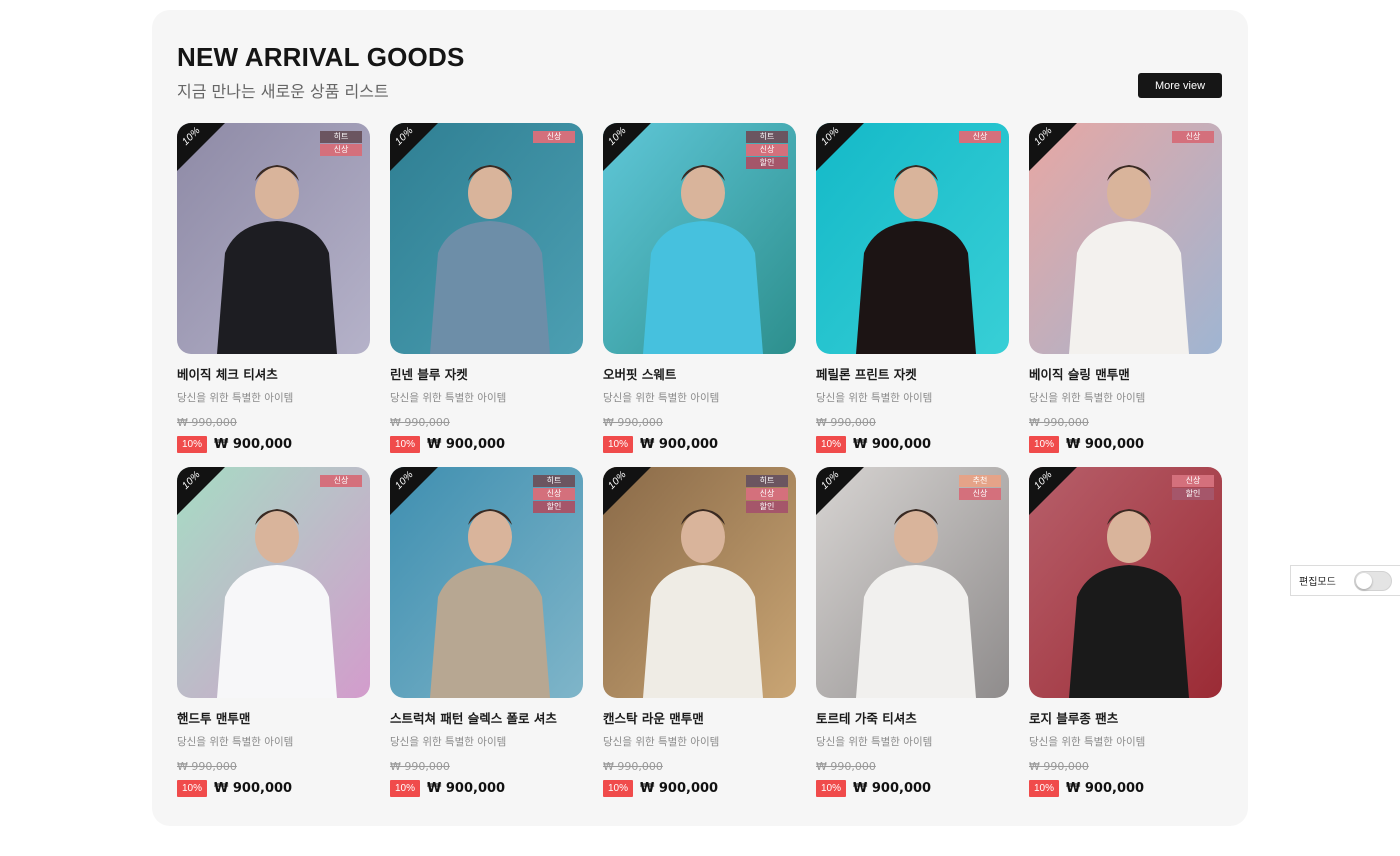  Describe the element at coordinates (1373, 581) in the screenshot. I see `edit-mode-switch` at that location.